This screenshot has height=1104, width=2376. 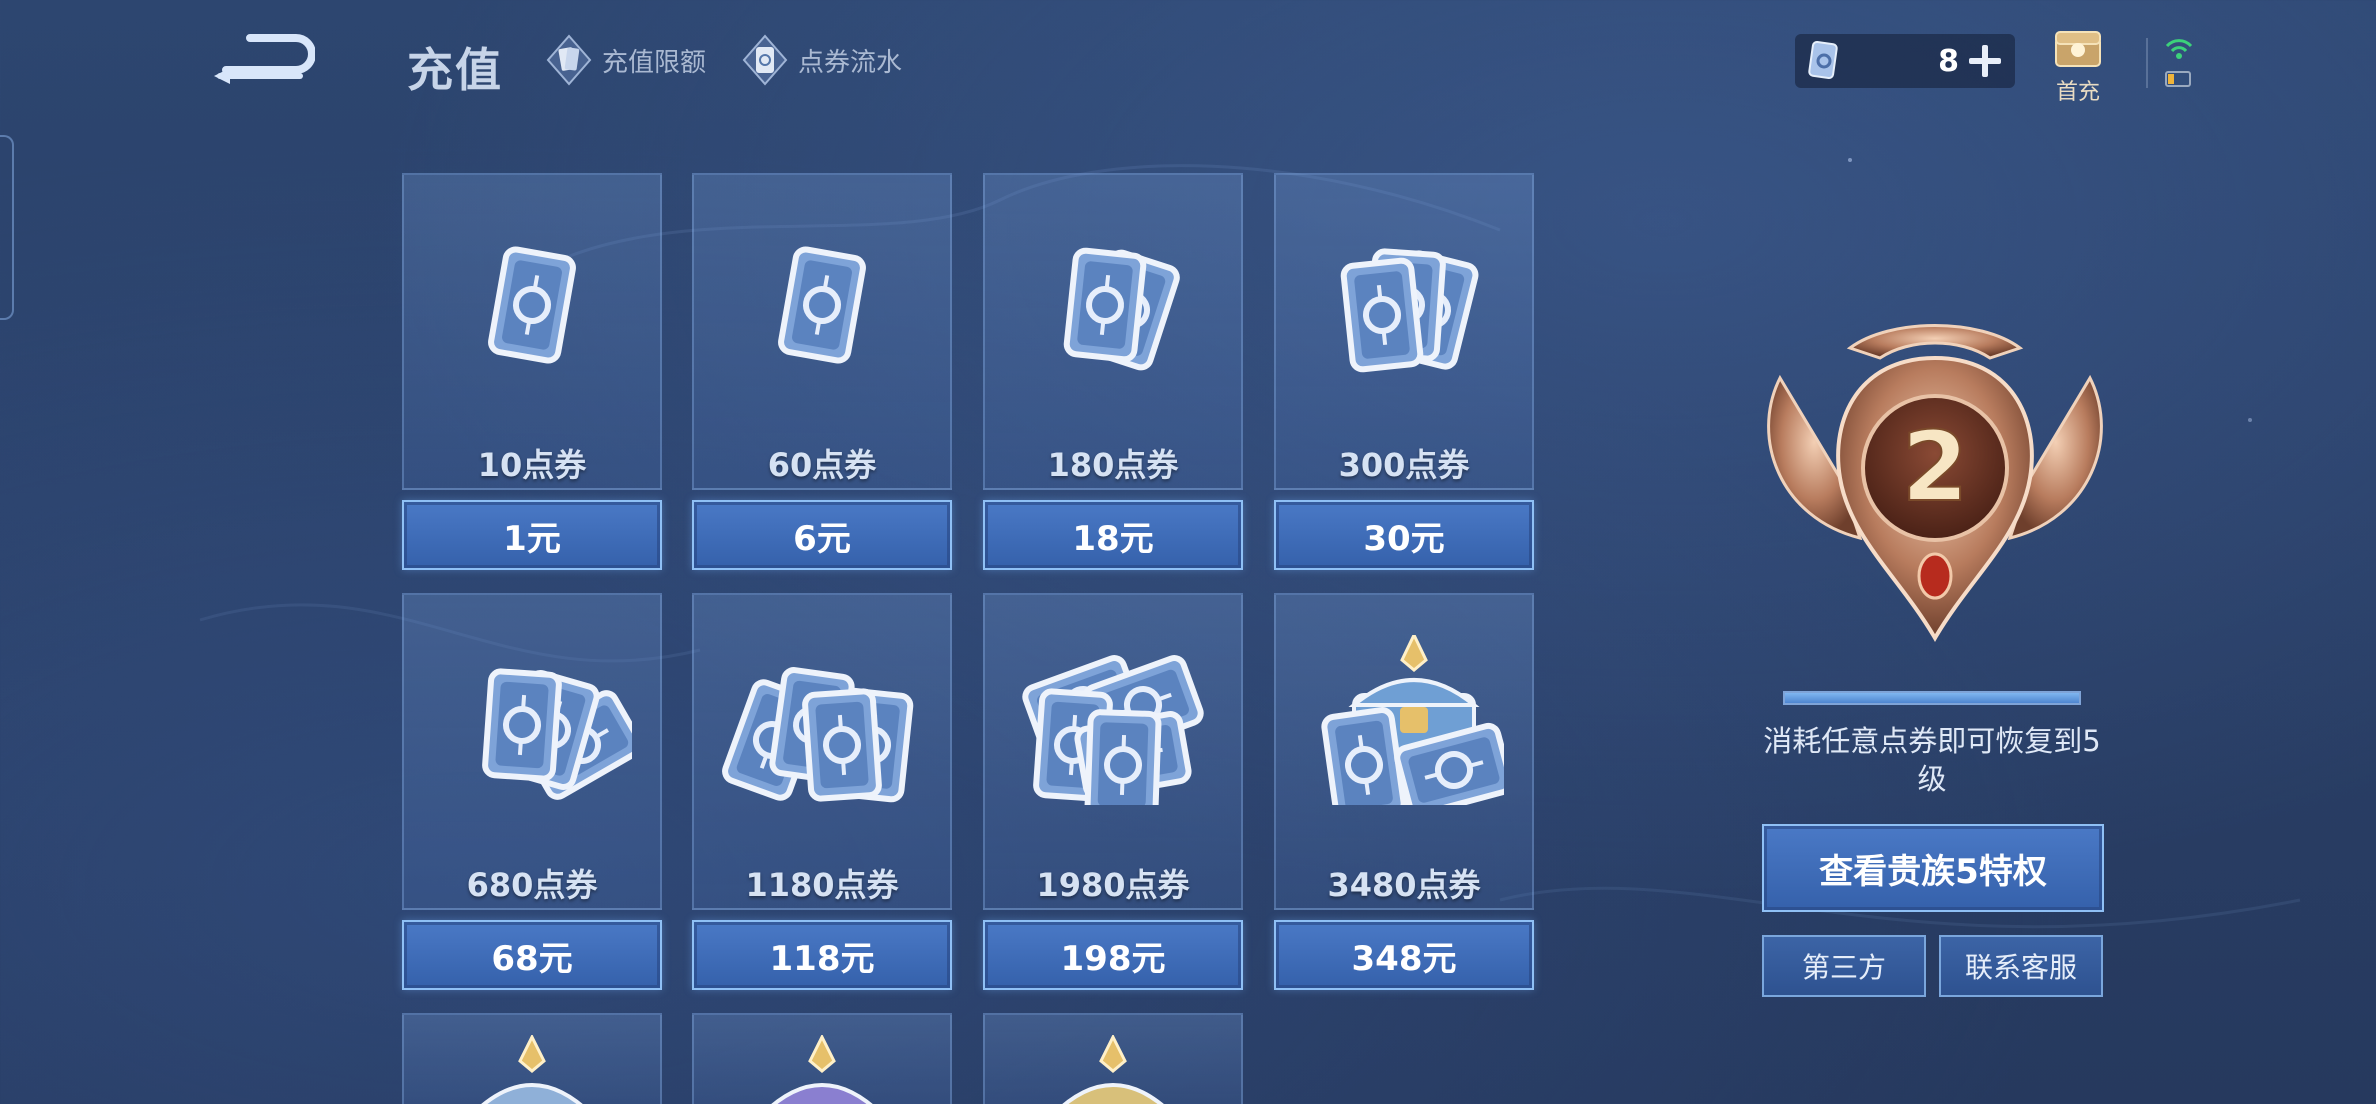 What do you see at coordinates (1404, 955) in the screenshot?
I see `package-price-button: 348元` at bounding box center [1404, 955].